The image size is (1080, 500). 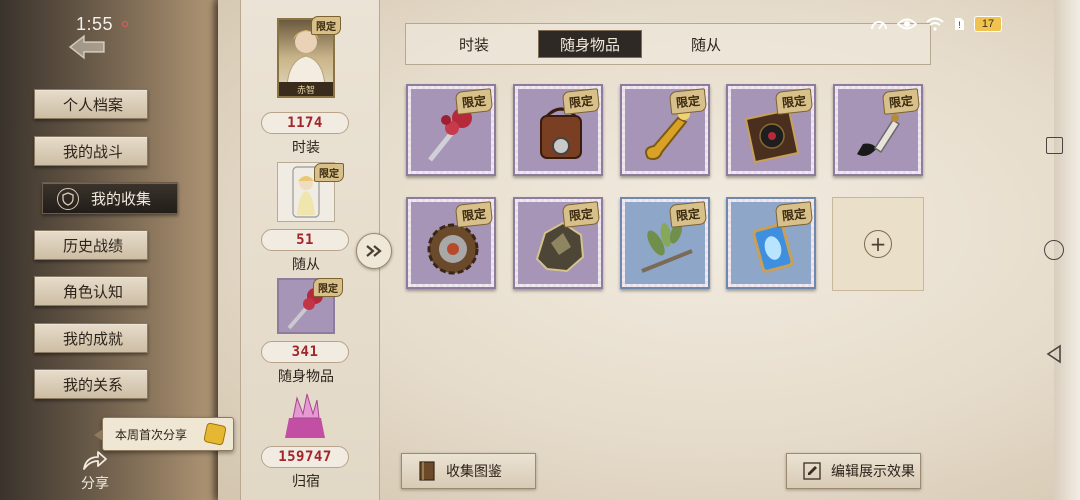 What do you see at coordinates (306, 265) in the screenshot?
I see `companion-label: 随从` at bounding box center [306, 265].